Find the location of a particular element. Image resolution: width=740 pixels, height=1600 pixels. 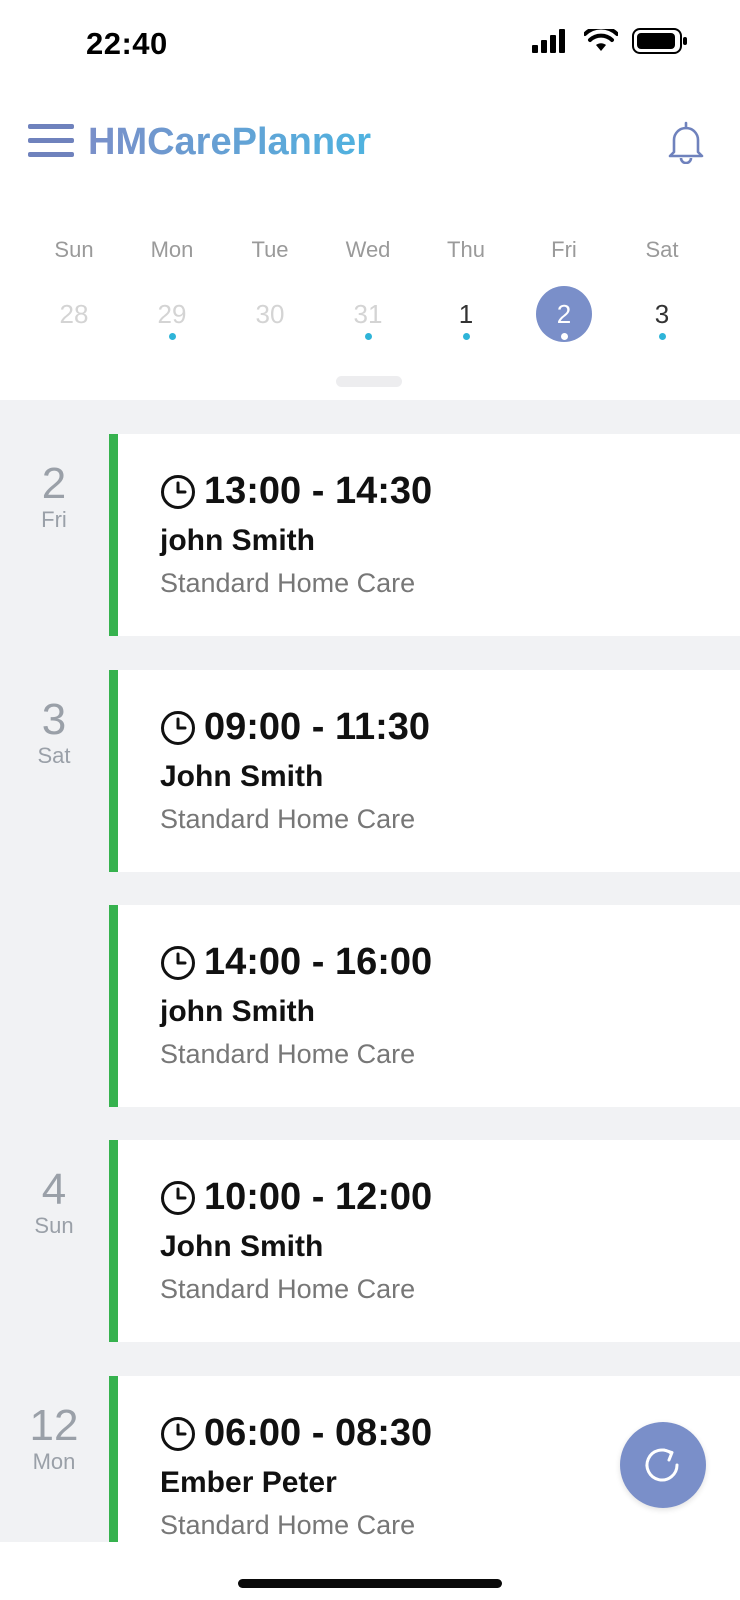

date-label: 4 Sun is located at coordinates (54, 1202).